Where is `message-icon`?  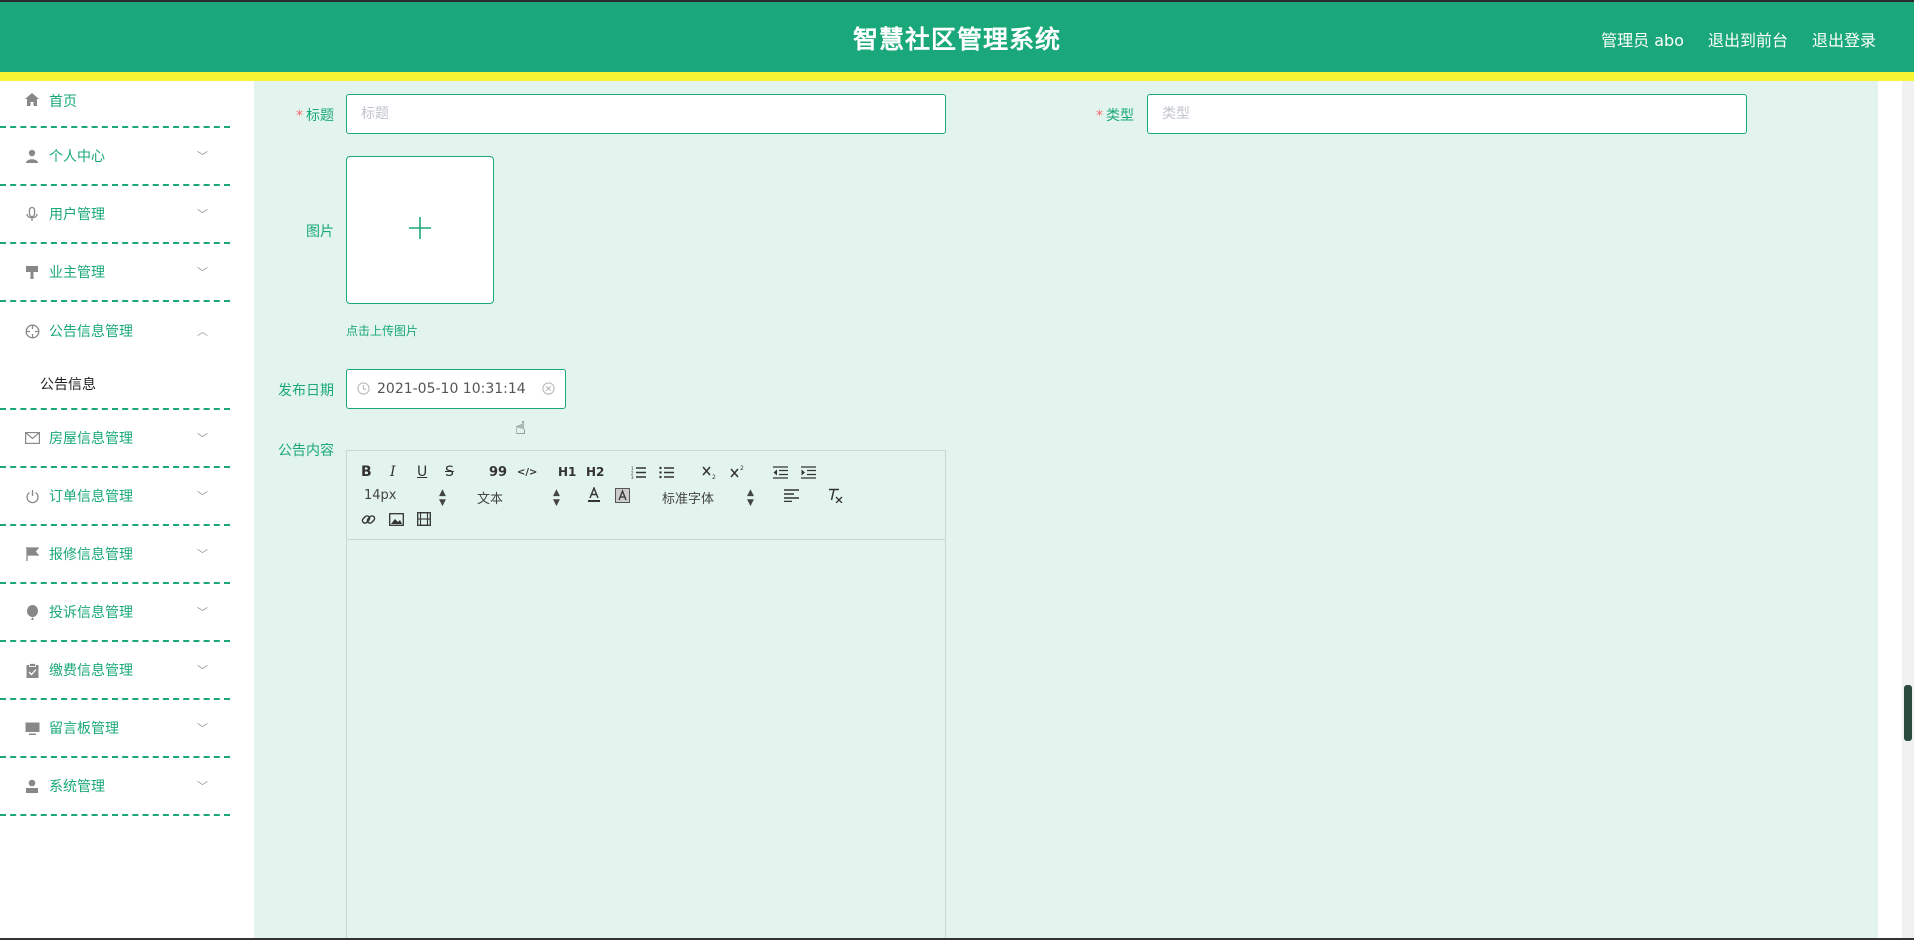
message-icon is located at coordinates (32, 438).